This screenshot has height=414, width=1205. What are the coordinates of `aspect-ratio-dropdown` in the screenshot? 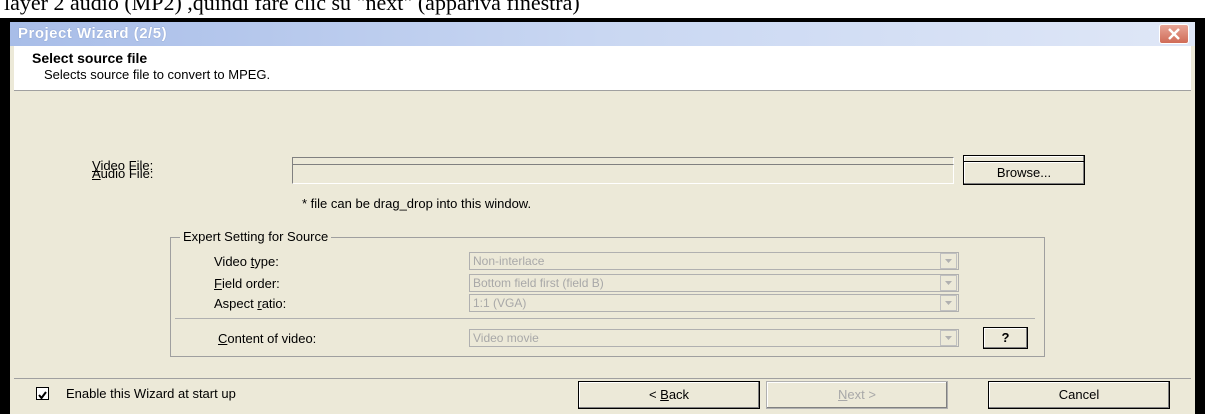 It's located at (948, 303).